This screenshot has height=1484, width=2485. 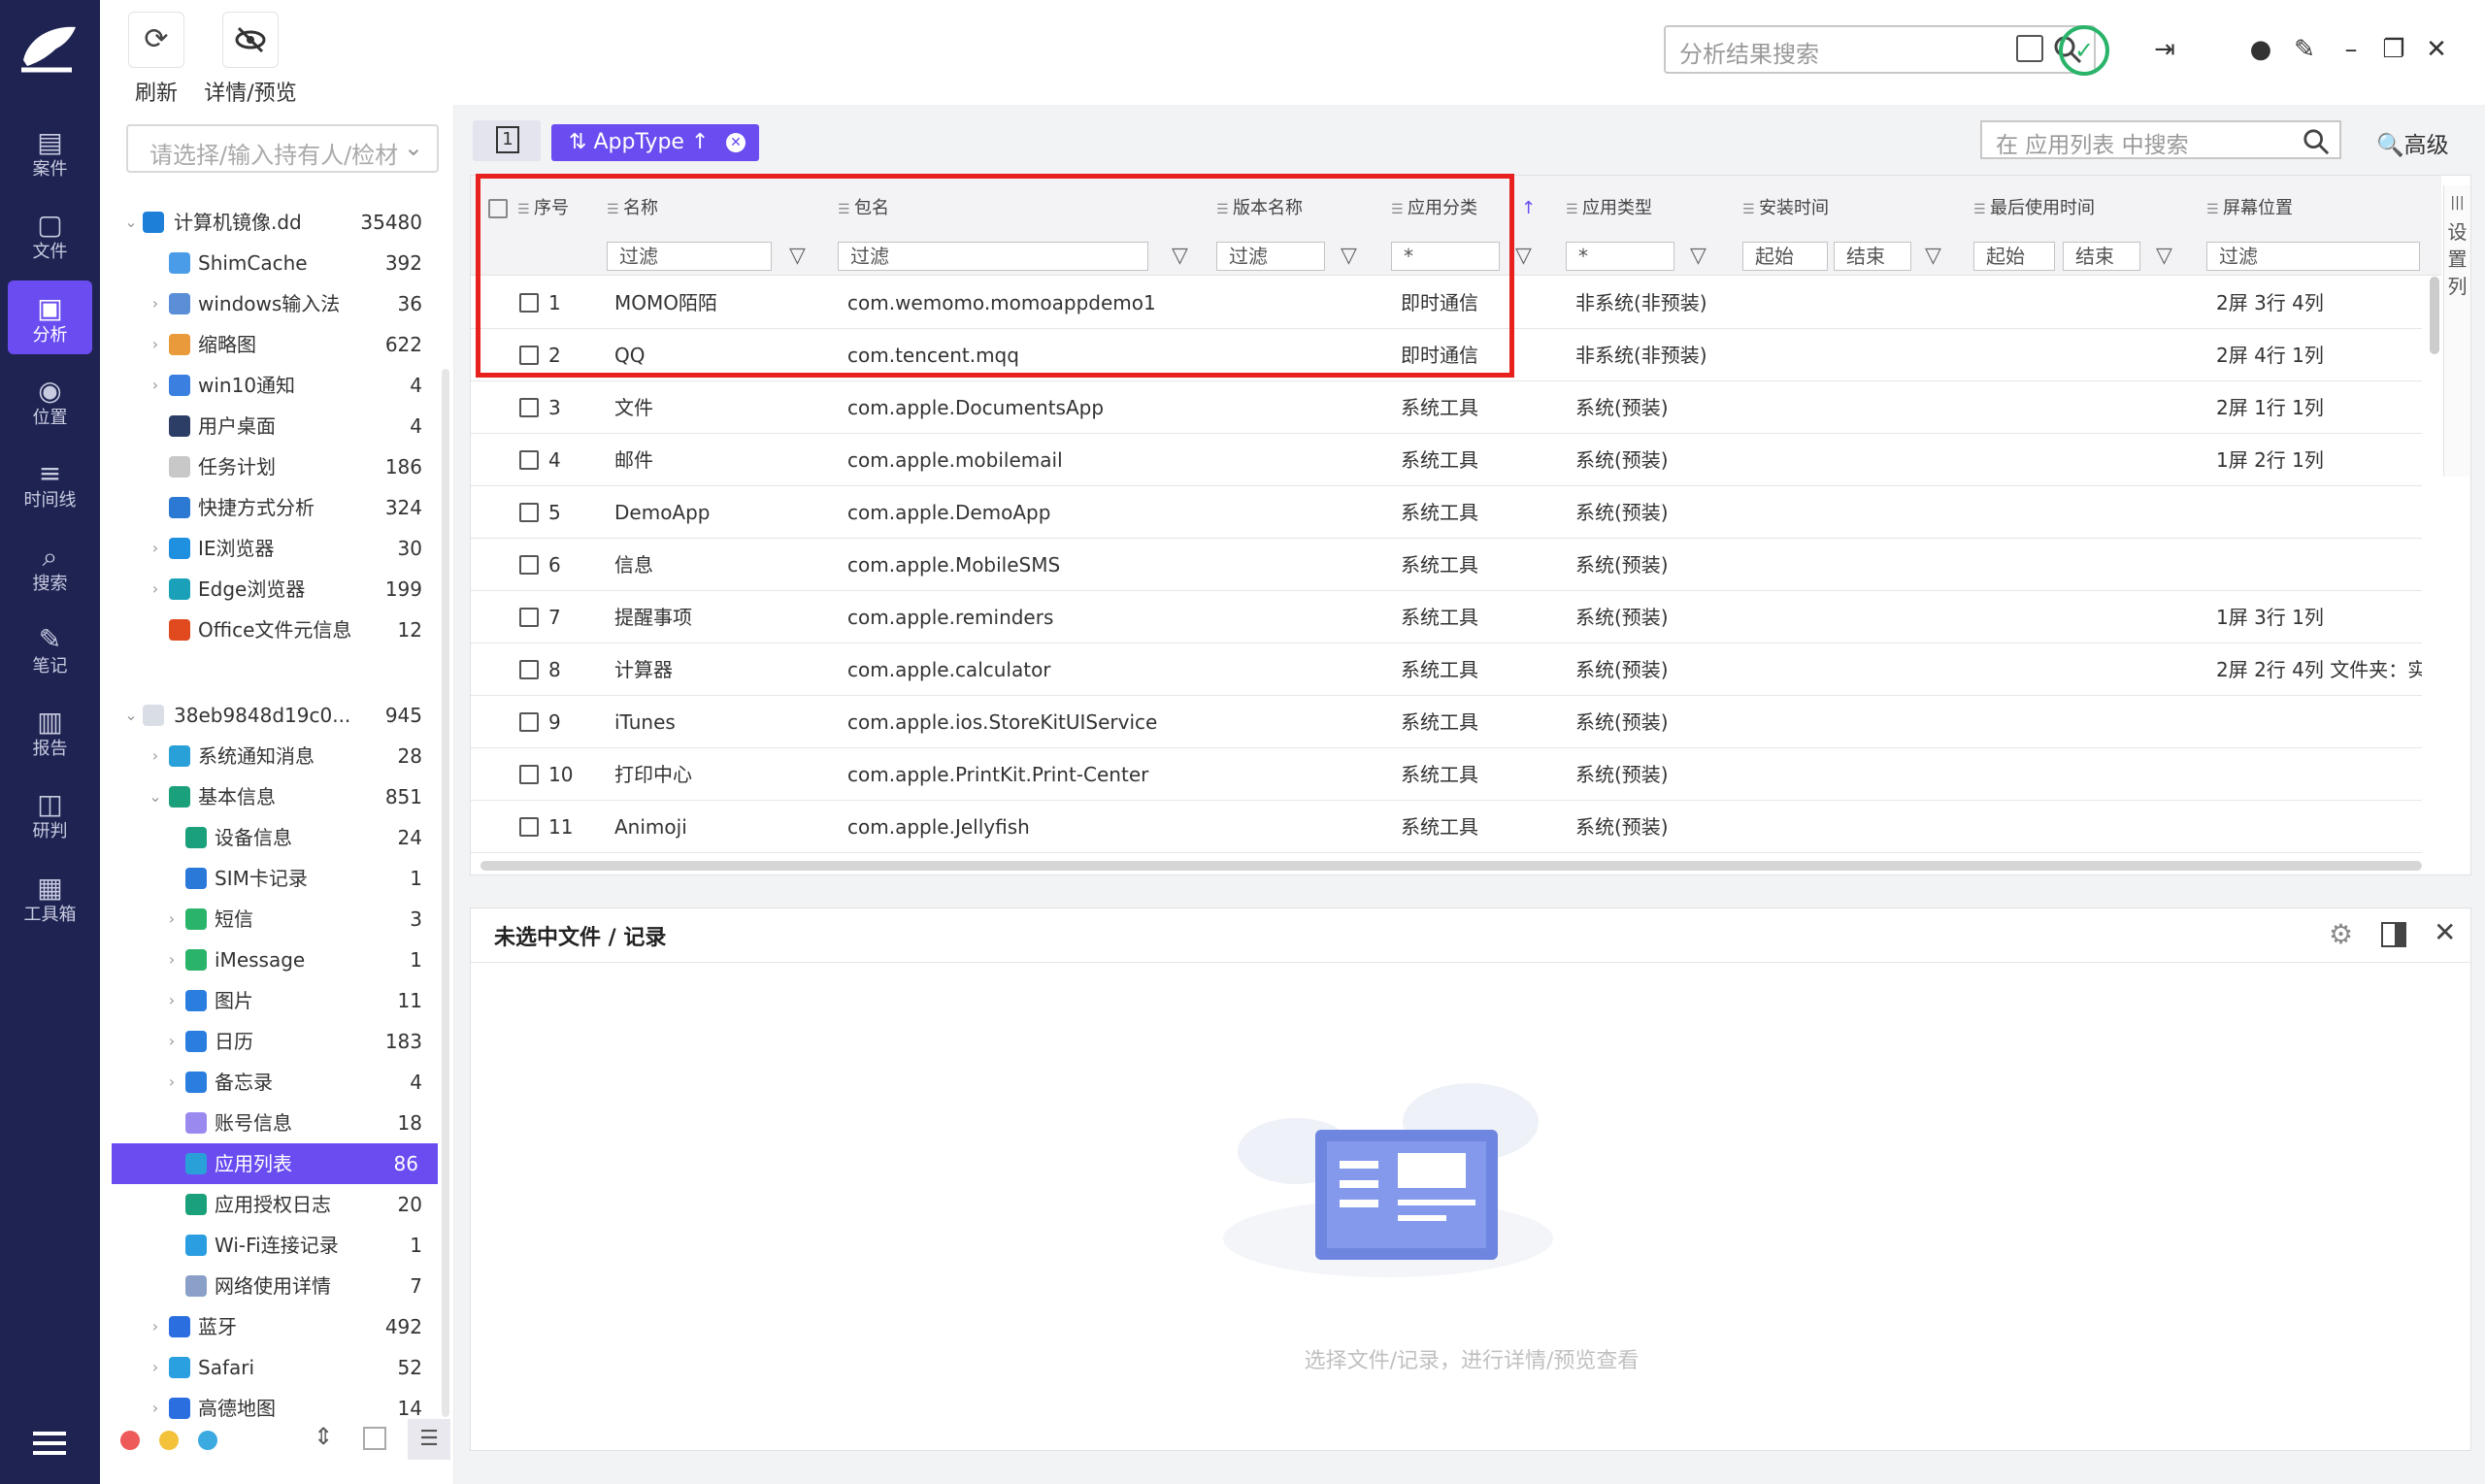 What do you see at coordinates (2393, 49) in the screenshot?
I see `restore-icon: ❐` at bounding box center [2393, 49].